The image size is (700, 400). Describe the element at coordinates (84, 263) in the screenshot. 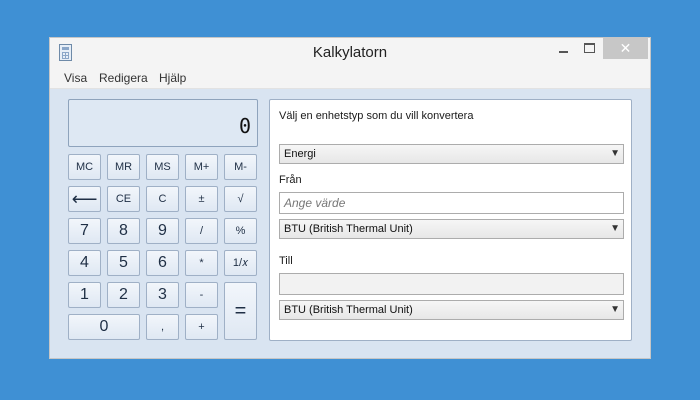

I see `digit-4-button: 4` at that location.